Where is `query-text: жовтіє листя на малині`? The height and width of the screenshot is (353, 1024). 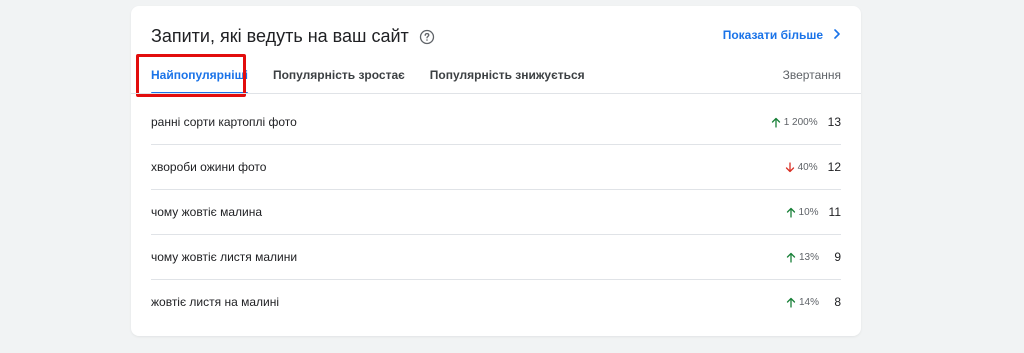
query-text: жовтіє листя на малині is located at coordinates (215, 302).